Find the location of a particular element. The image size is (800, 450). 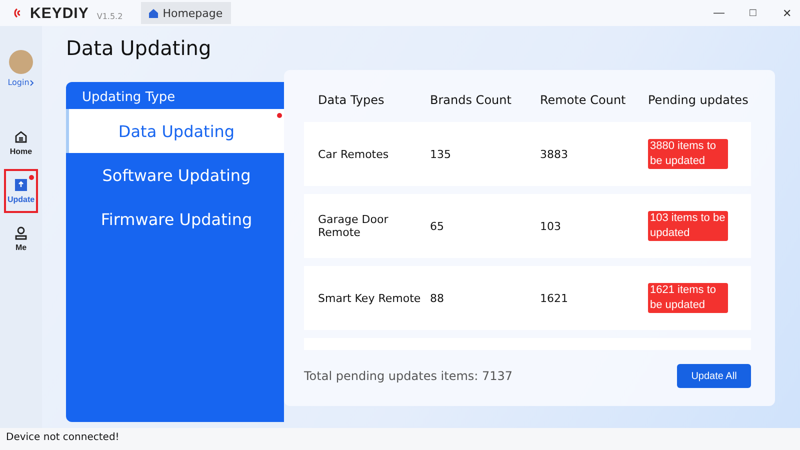

upload-box-icon is located at coordinates (21, 185).